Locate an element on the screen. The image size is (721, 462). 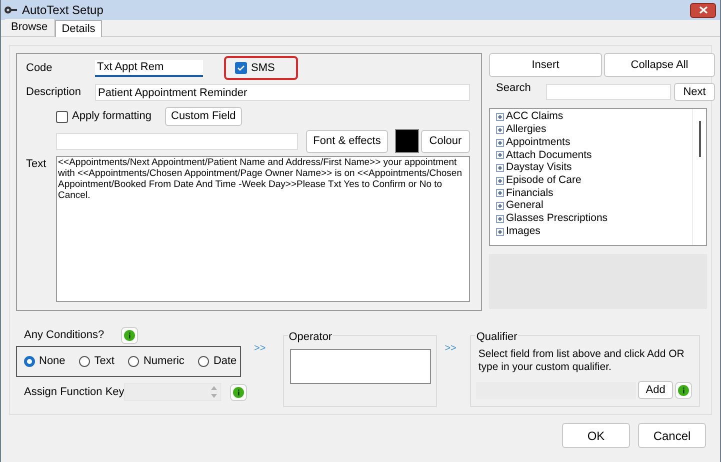
check-icon is located at coordinates (241, 68).